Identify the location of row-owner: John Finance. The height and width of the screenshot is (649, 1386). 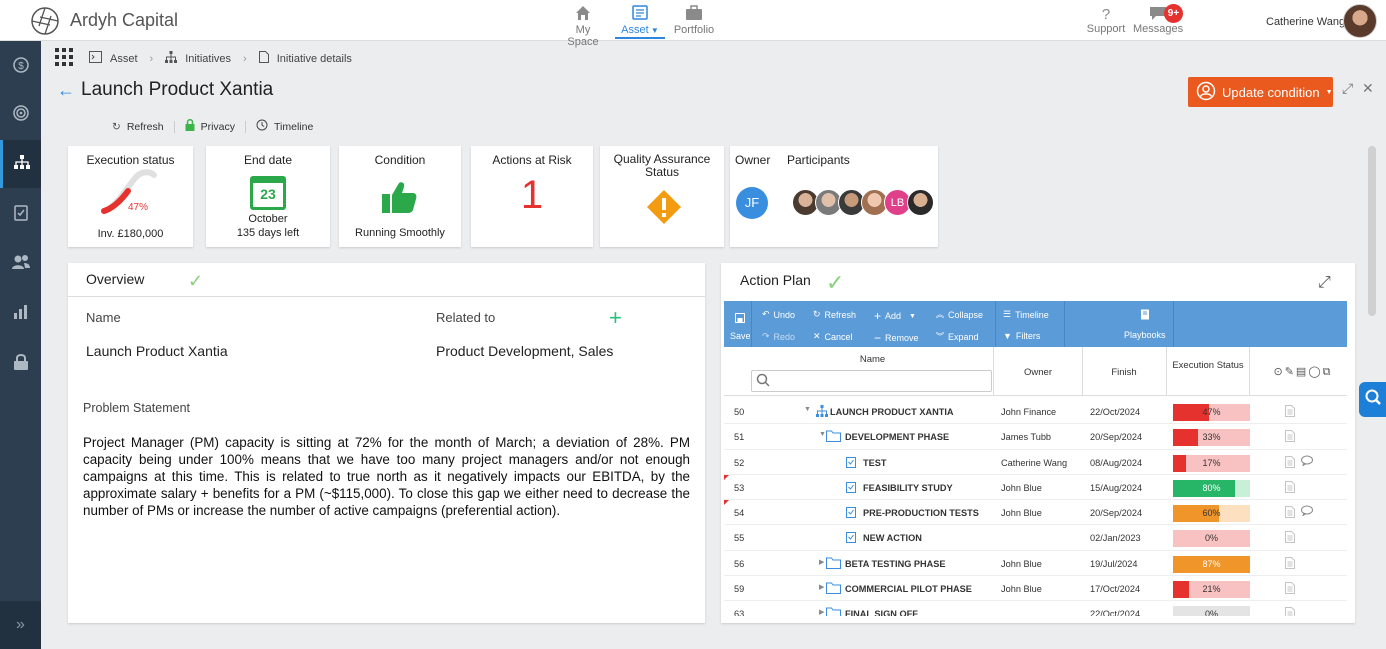
(1028, 412).